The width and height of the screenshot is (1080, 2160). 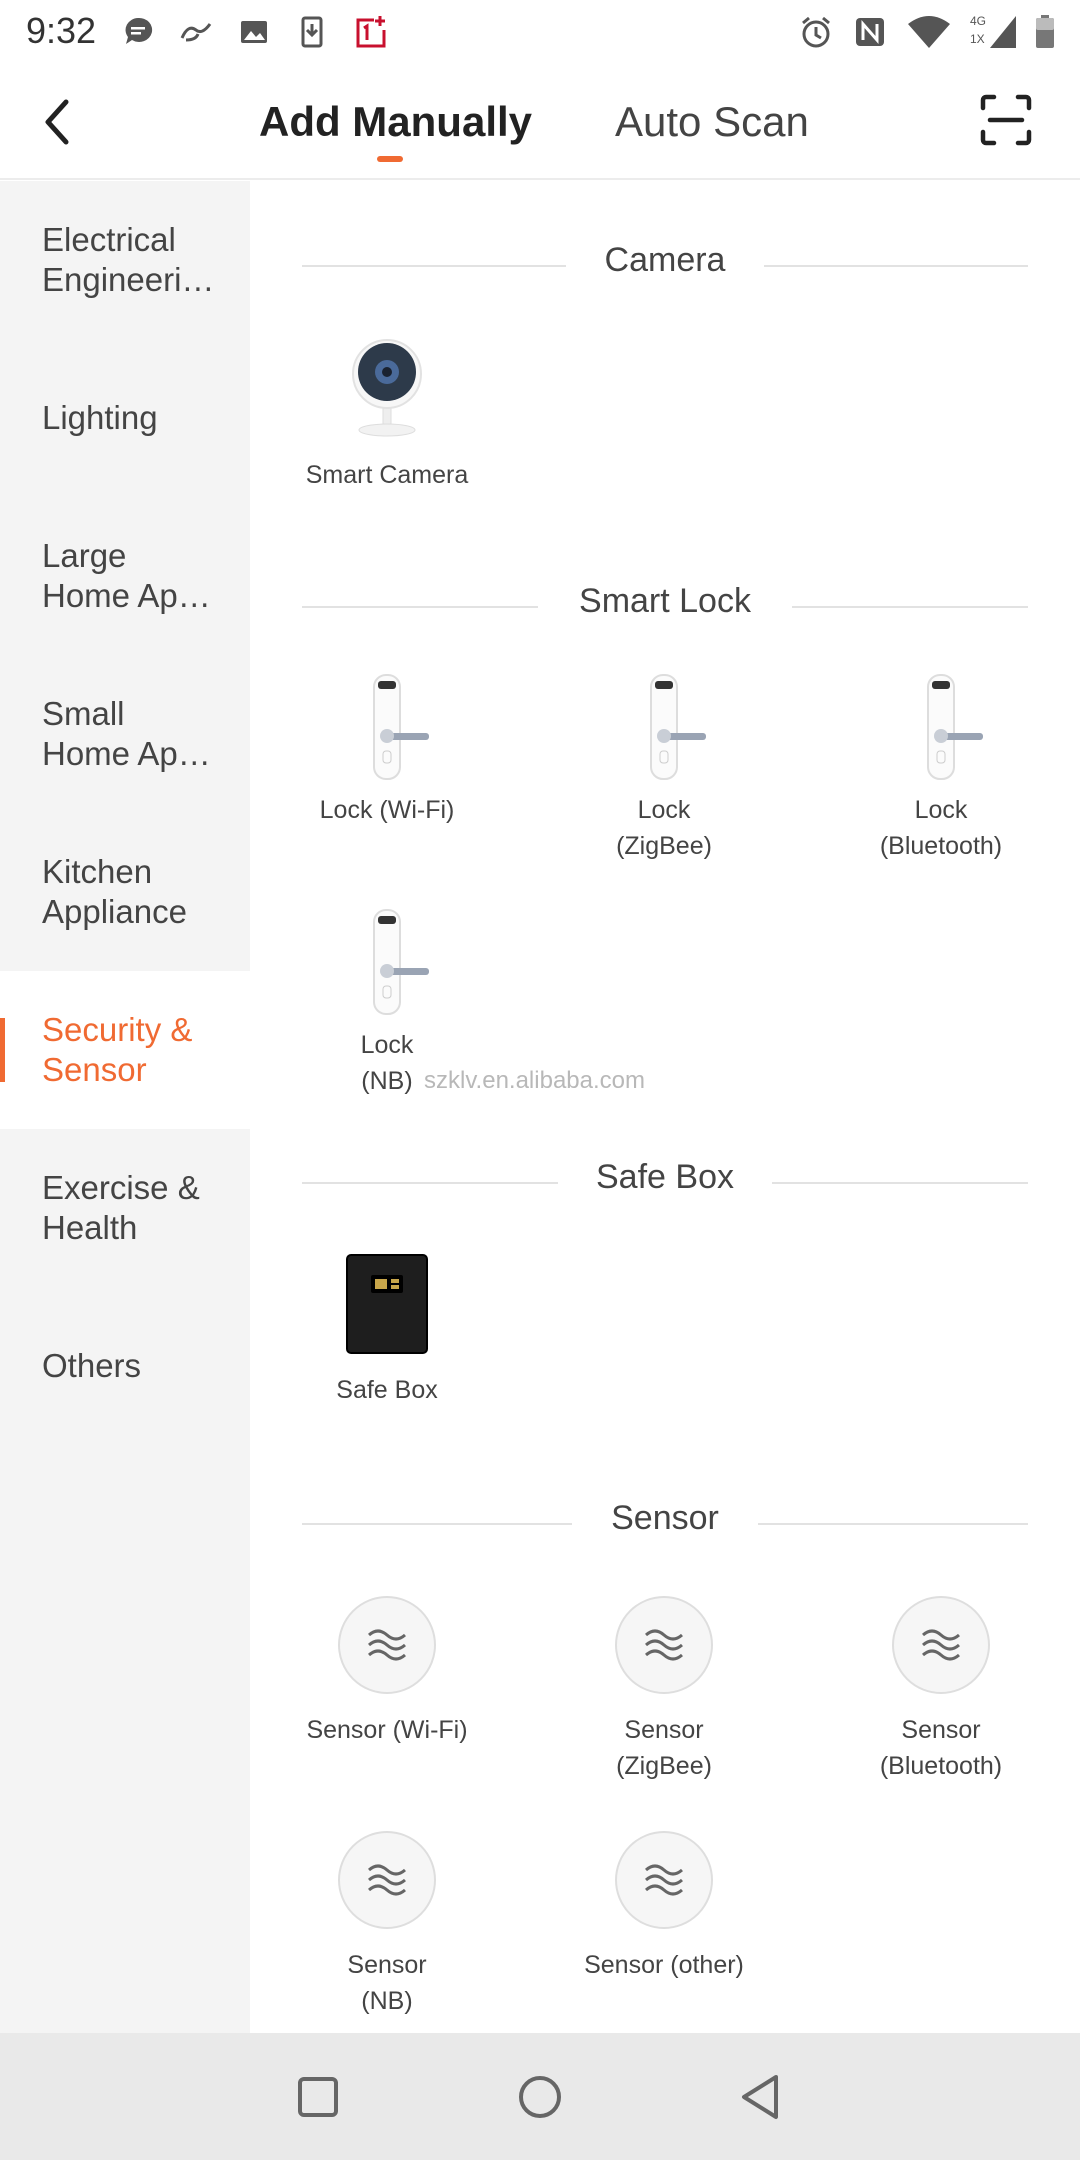 I want to click on nfc-icon, so click(x=870, y=32).